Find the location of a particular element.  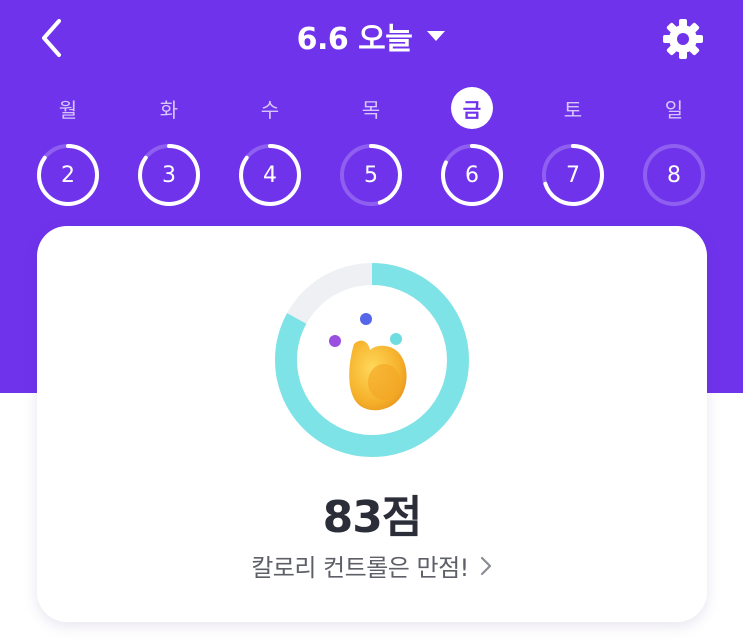

day-number: 6 is located at coordinates (472, 175).